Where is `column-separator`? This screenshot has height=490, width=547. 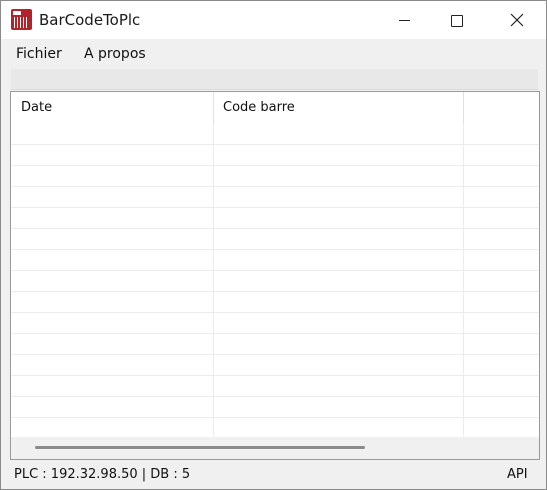 column-separator is located at coordinates (463, 108).